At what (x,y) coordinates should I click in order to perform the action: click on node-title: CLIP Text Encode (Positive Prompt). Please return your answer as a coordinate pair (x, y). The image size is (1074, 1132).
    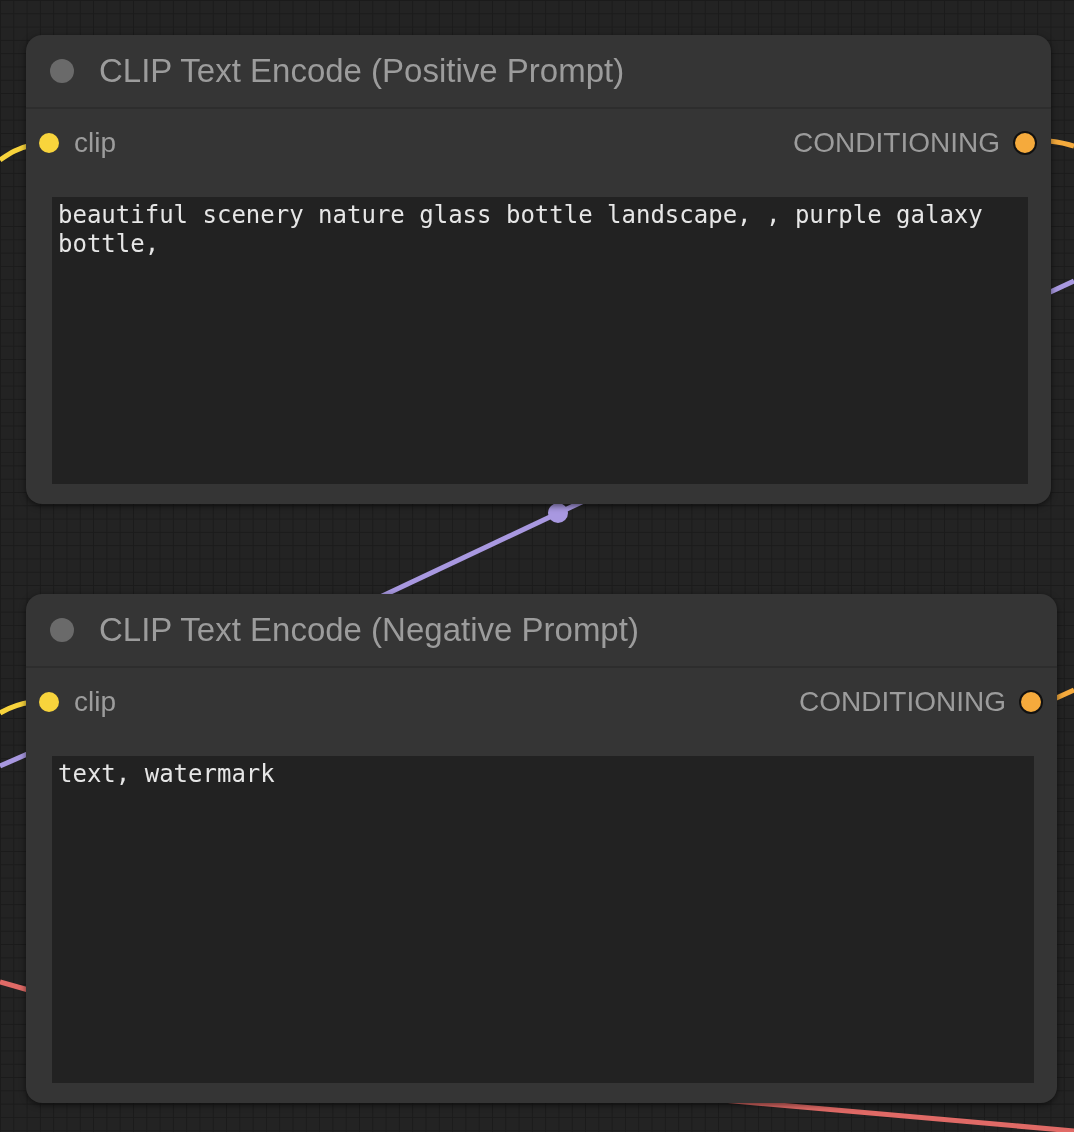
    Looking at the image, I should click on (362, 71).